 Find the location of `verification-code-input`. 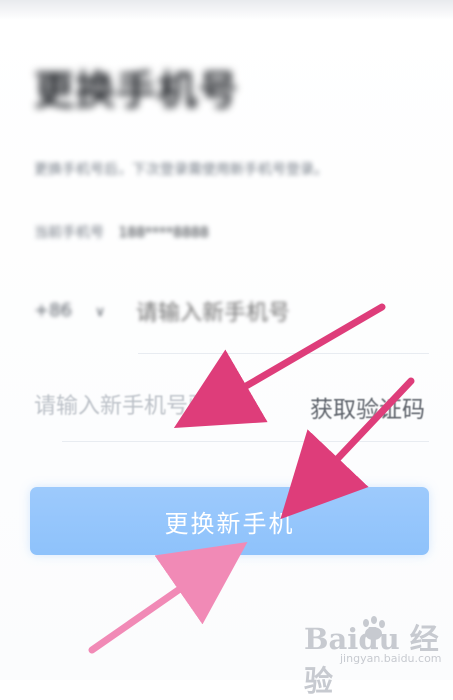

verification-code-input is located at coordinates (162, 406).